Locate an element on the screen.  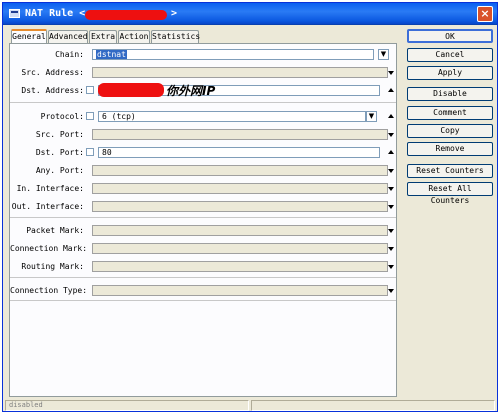
connection-mark-field is located at coordinates (240, 248).